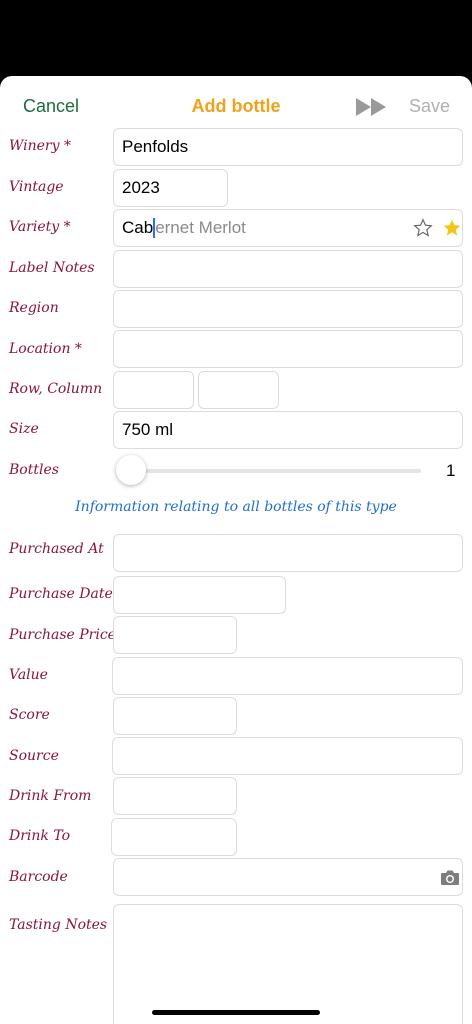 This screenshot has height=1024, width=472. I want to click on variety-label: Variety *, so click(40, 227).